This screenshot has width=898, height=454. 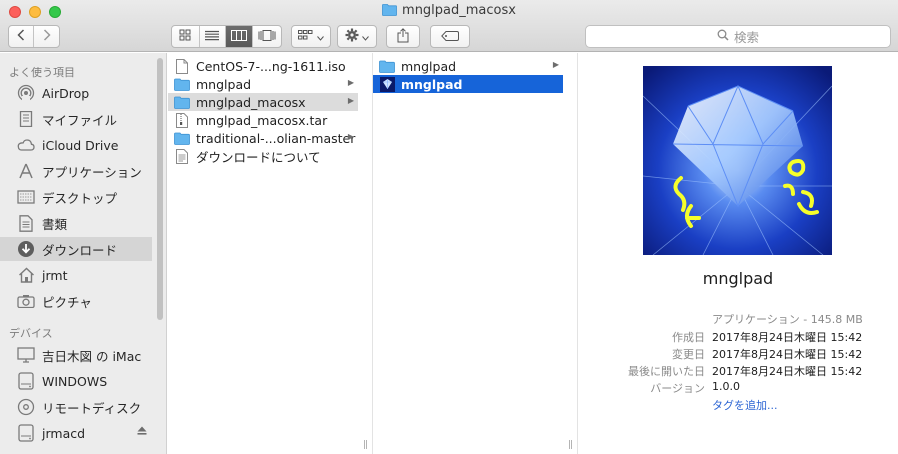 I want to click on cover-flow-icon, so click(x=267, y=36).